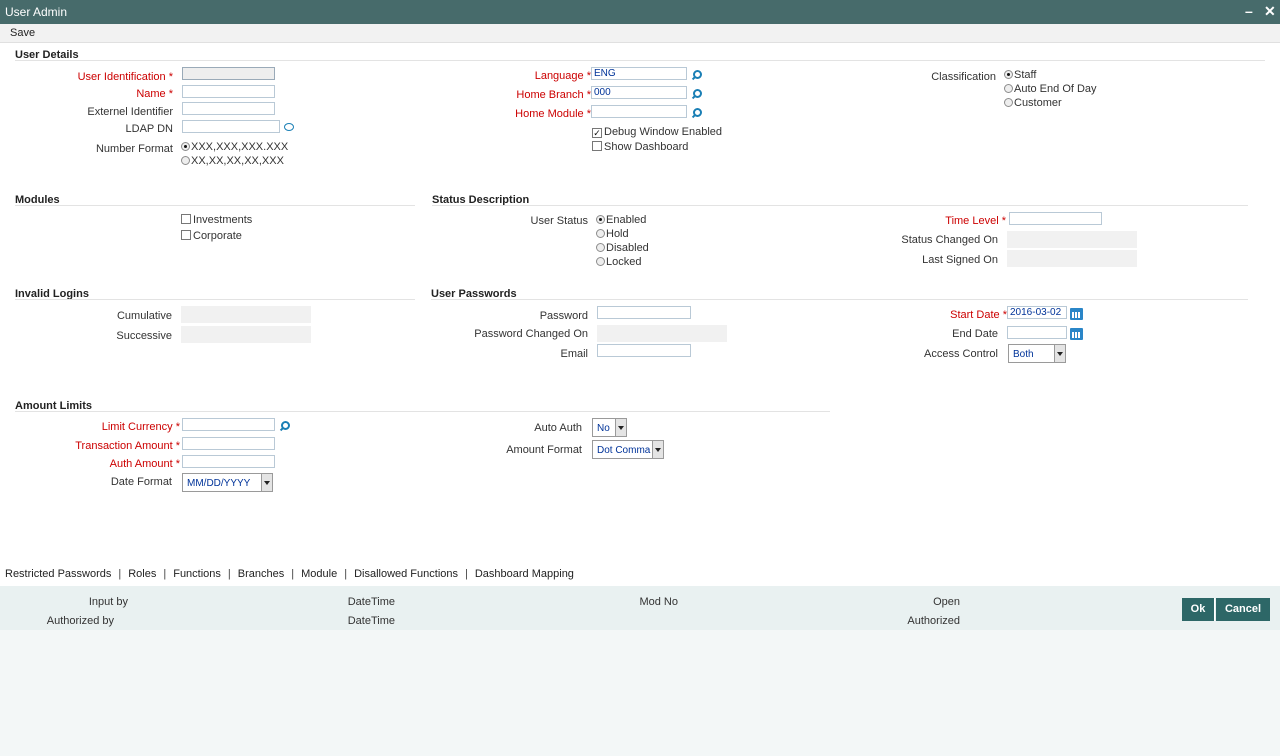 This screenshot has width=1280, height=756. What do you see at coordinates (1020, 75) in the screenshot?
I see `classification-option-staff: Staff` at bounding box center [1020, 75].